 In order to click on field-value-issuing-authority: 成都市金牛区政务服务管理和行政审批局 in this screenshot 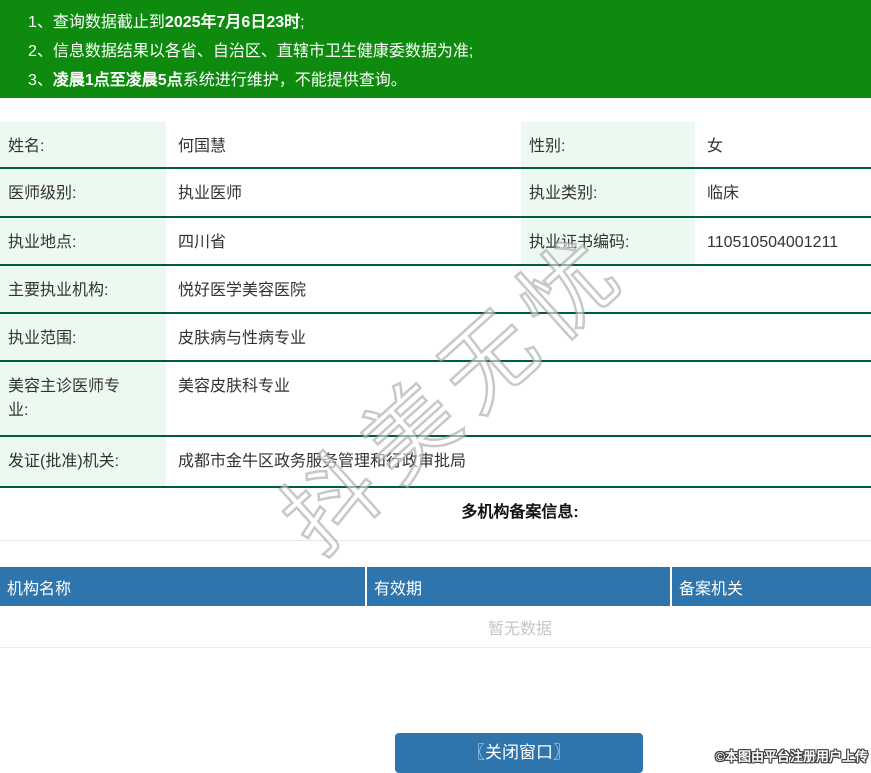, I will do `click(322, 461)`.